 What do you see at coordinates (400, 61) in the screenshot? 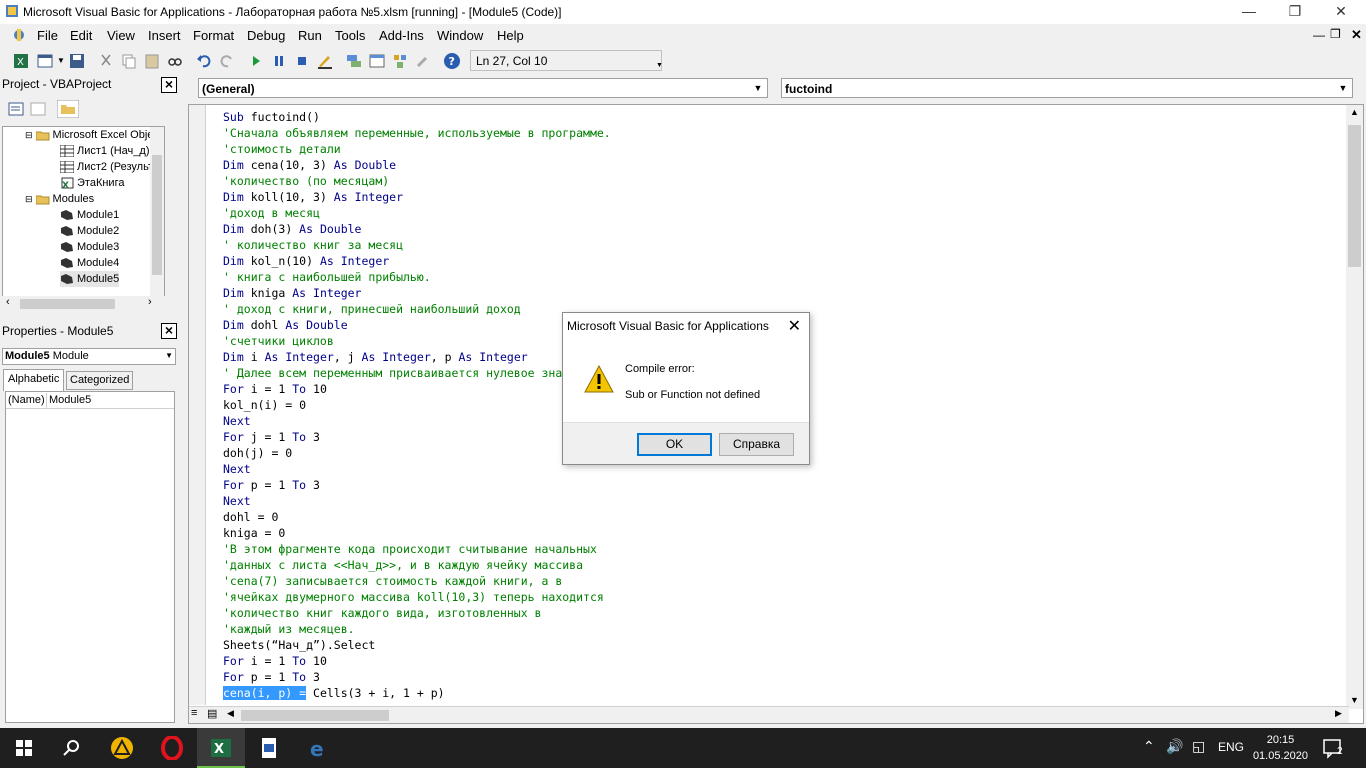
I see `object-browser-icon` at bounding box center [400, 61].